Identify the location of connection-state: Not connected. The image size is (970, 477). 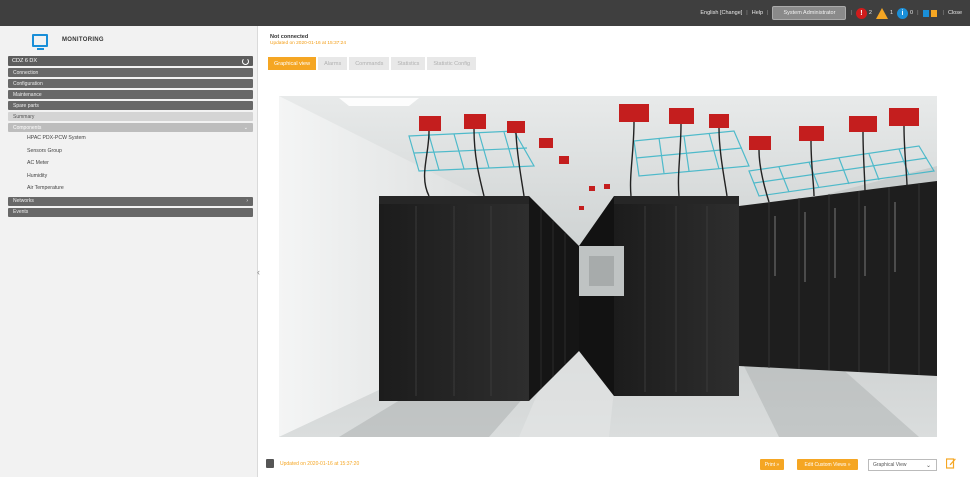
(289, 37).